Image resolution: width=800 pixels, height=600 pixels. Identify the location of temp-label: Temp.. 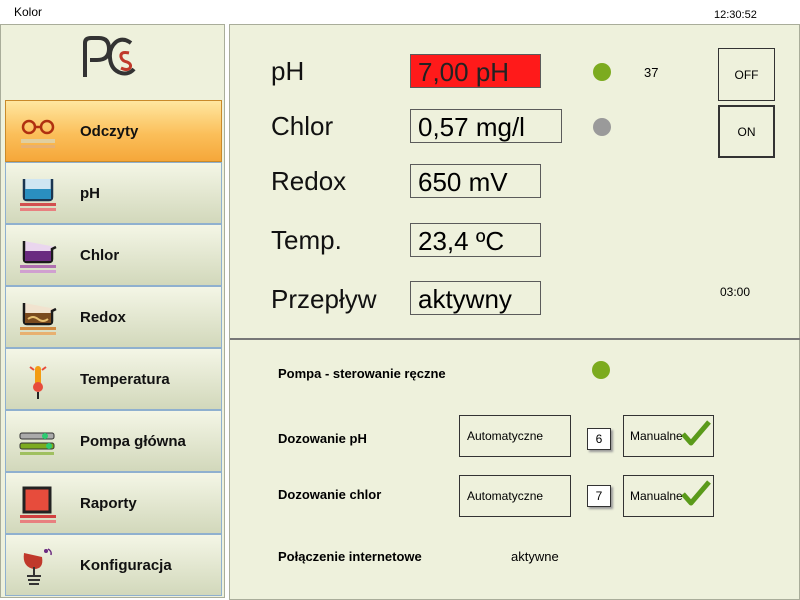
(306, 240).